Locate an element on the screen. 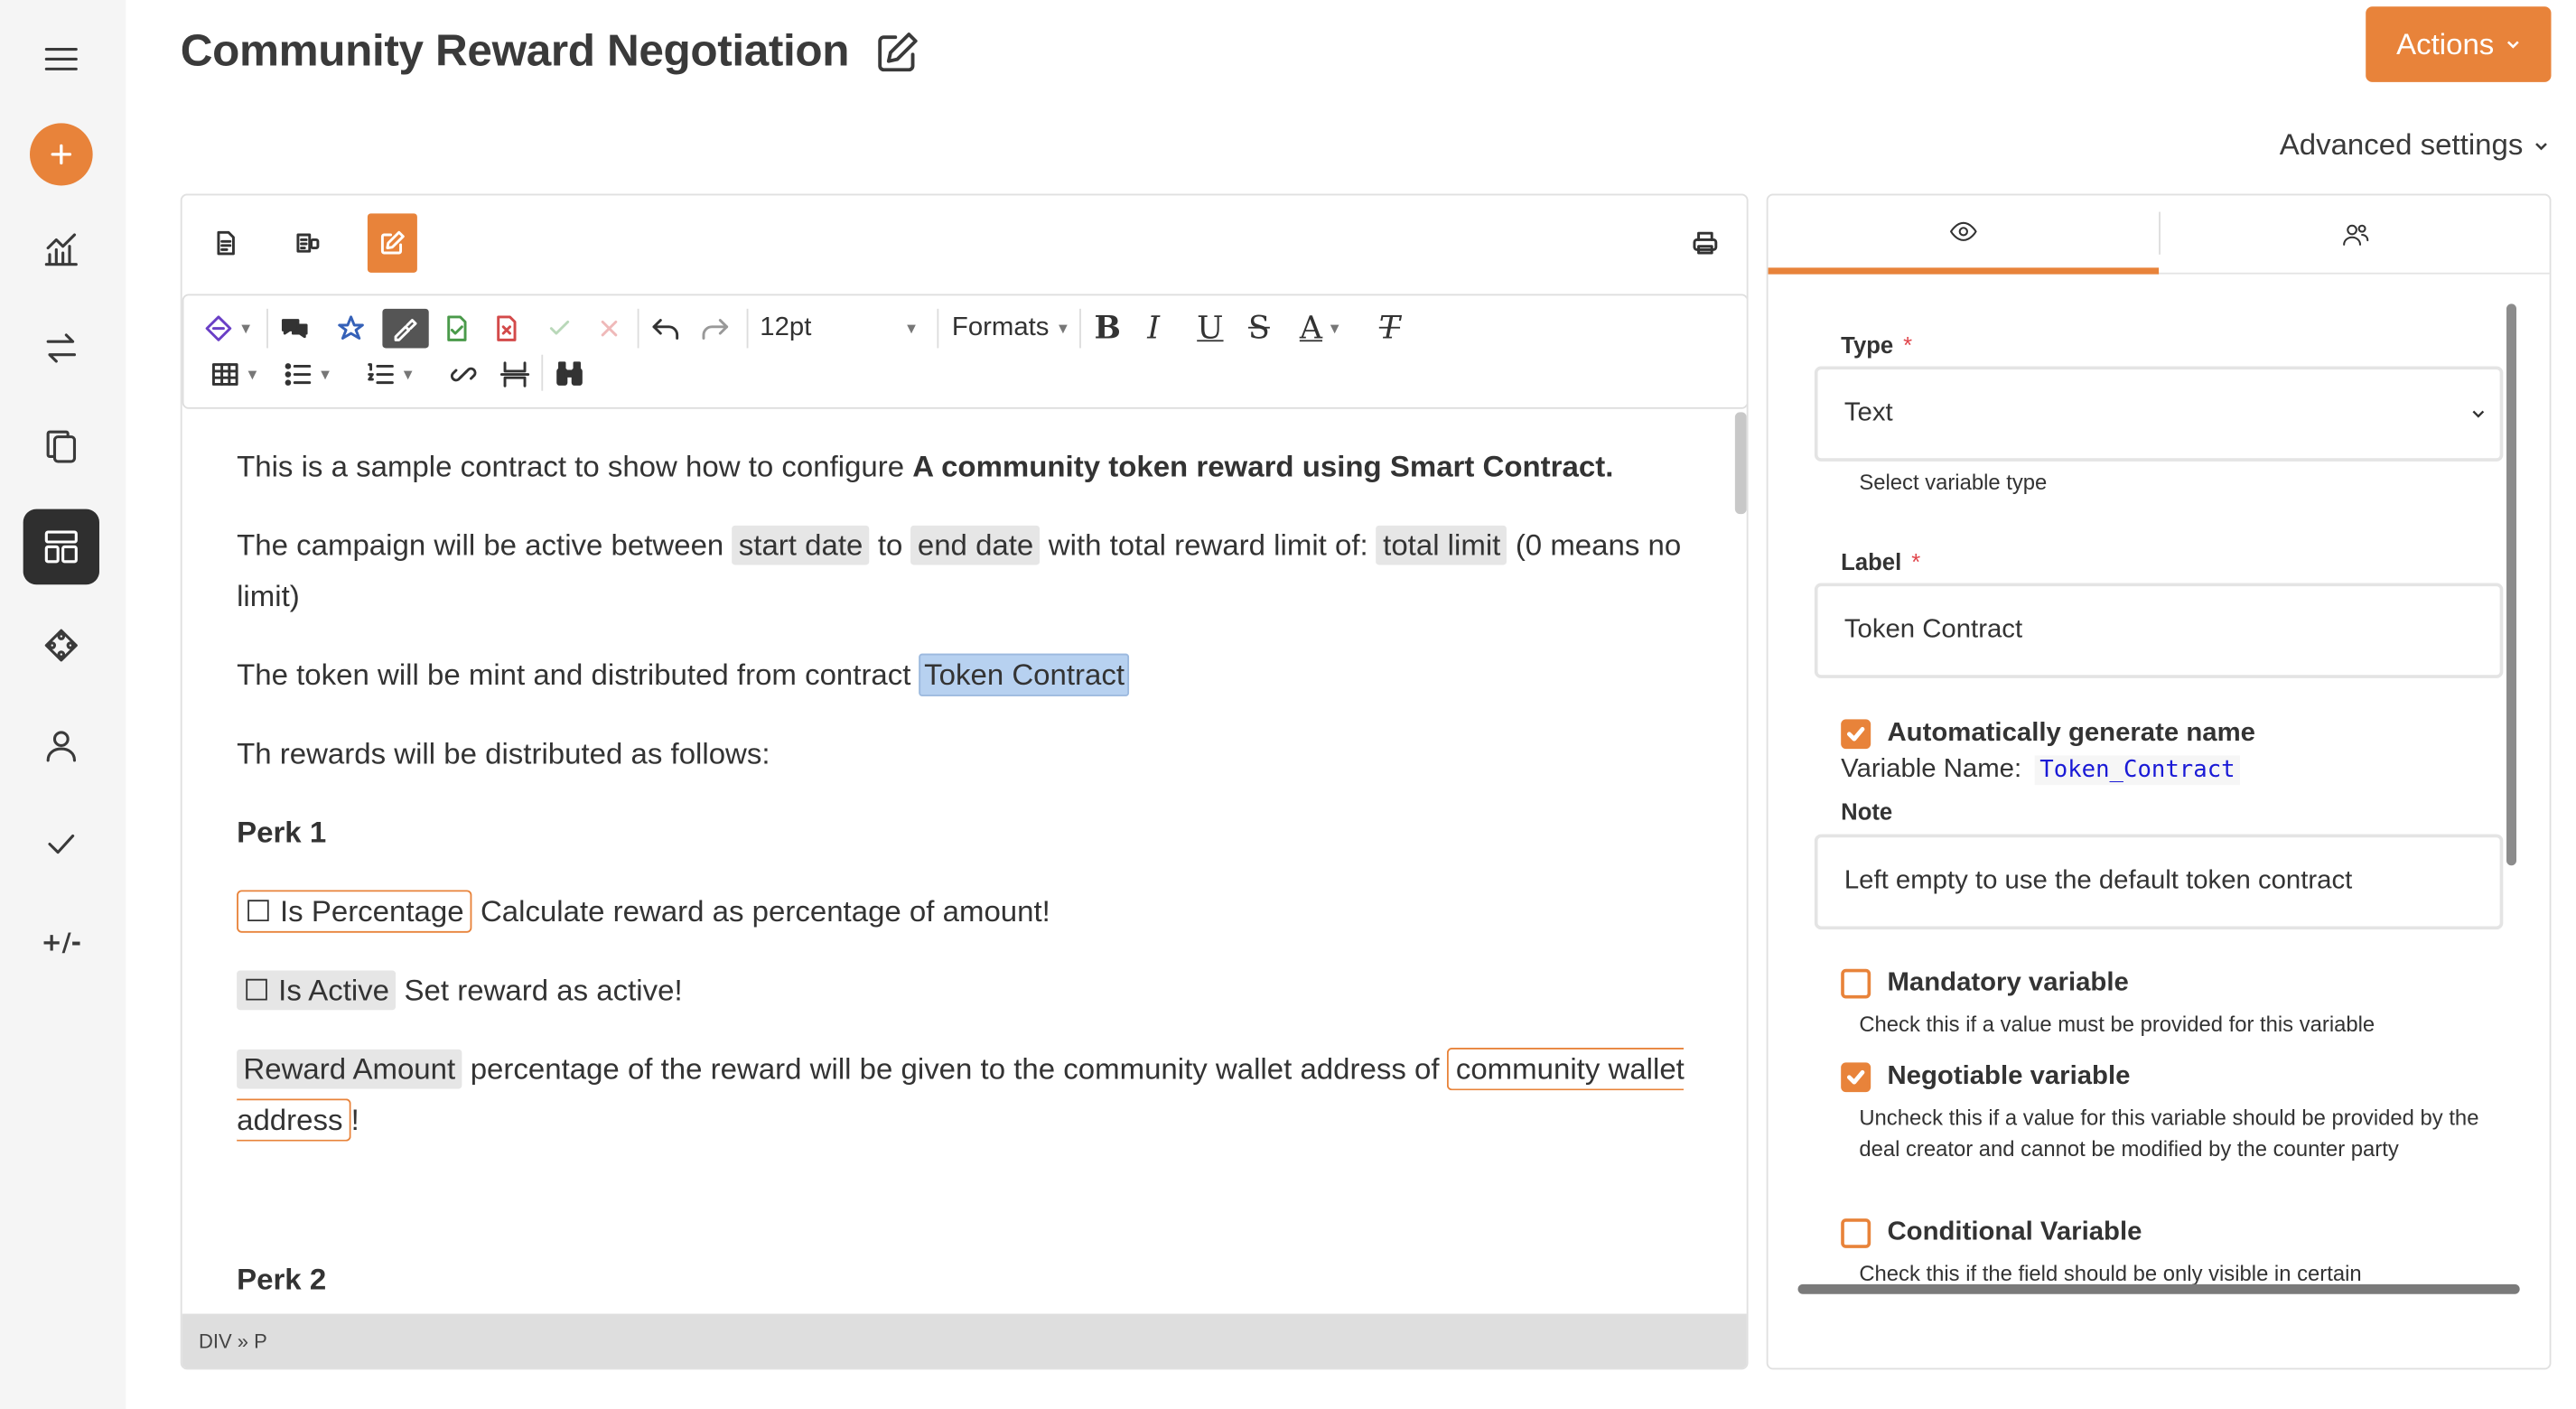 Image resolution: width=2576 pixels, height=1409 pixels. variable-end-date: end date is located at coordinates (975, 545).